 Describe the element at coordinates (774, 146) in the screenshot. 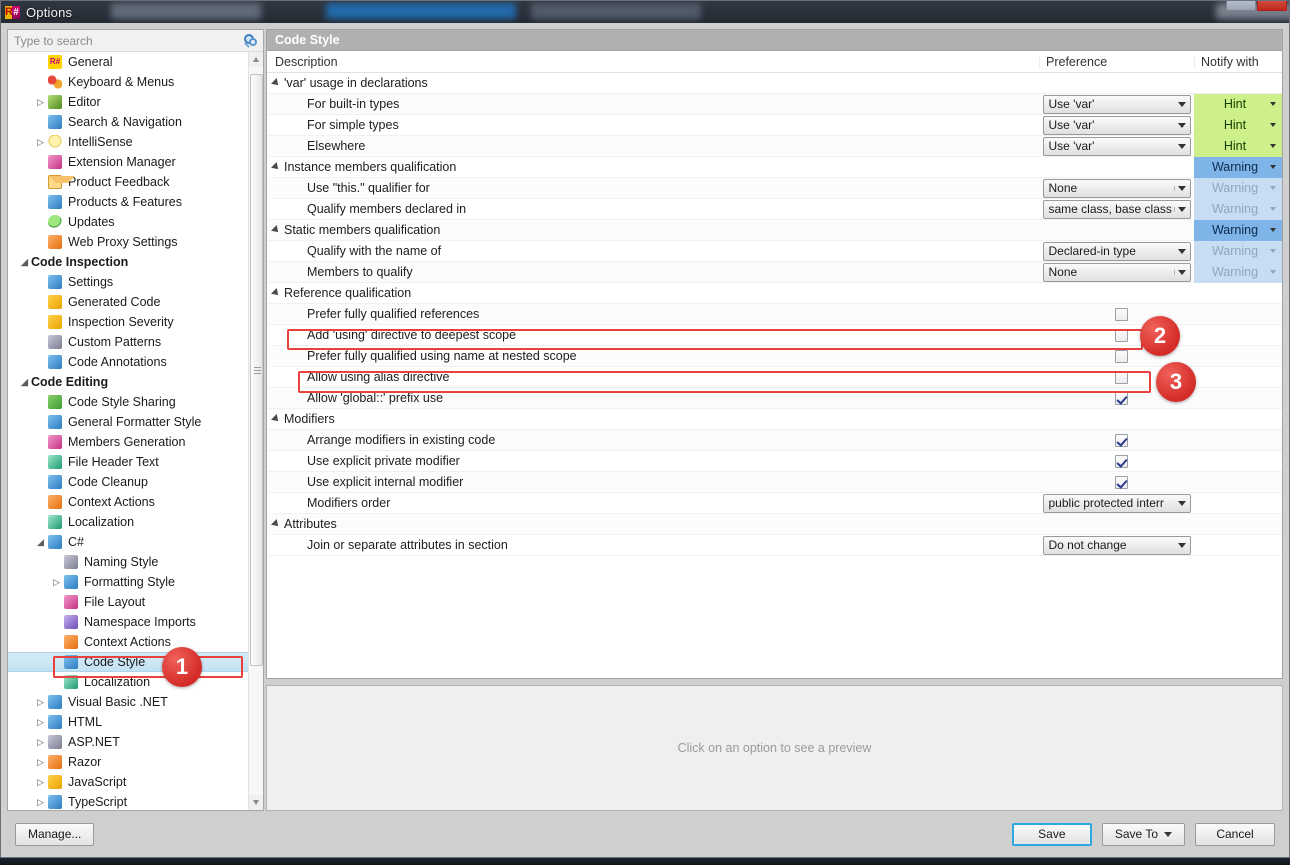

I see `row-elsewhere: Elsewhere Use 'var' Hint` at that location.